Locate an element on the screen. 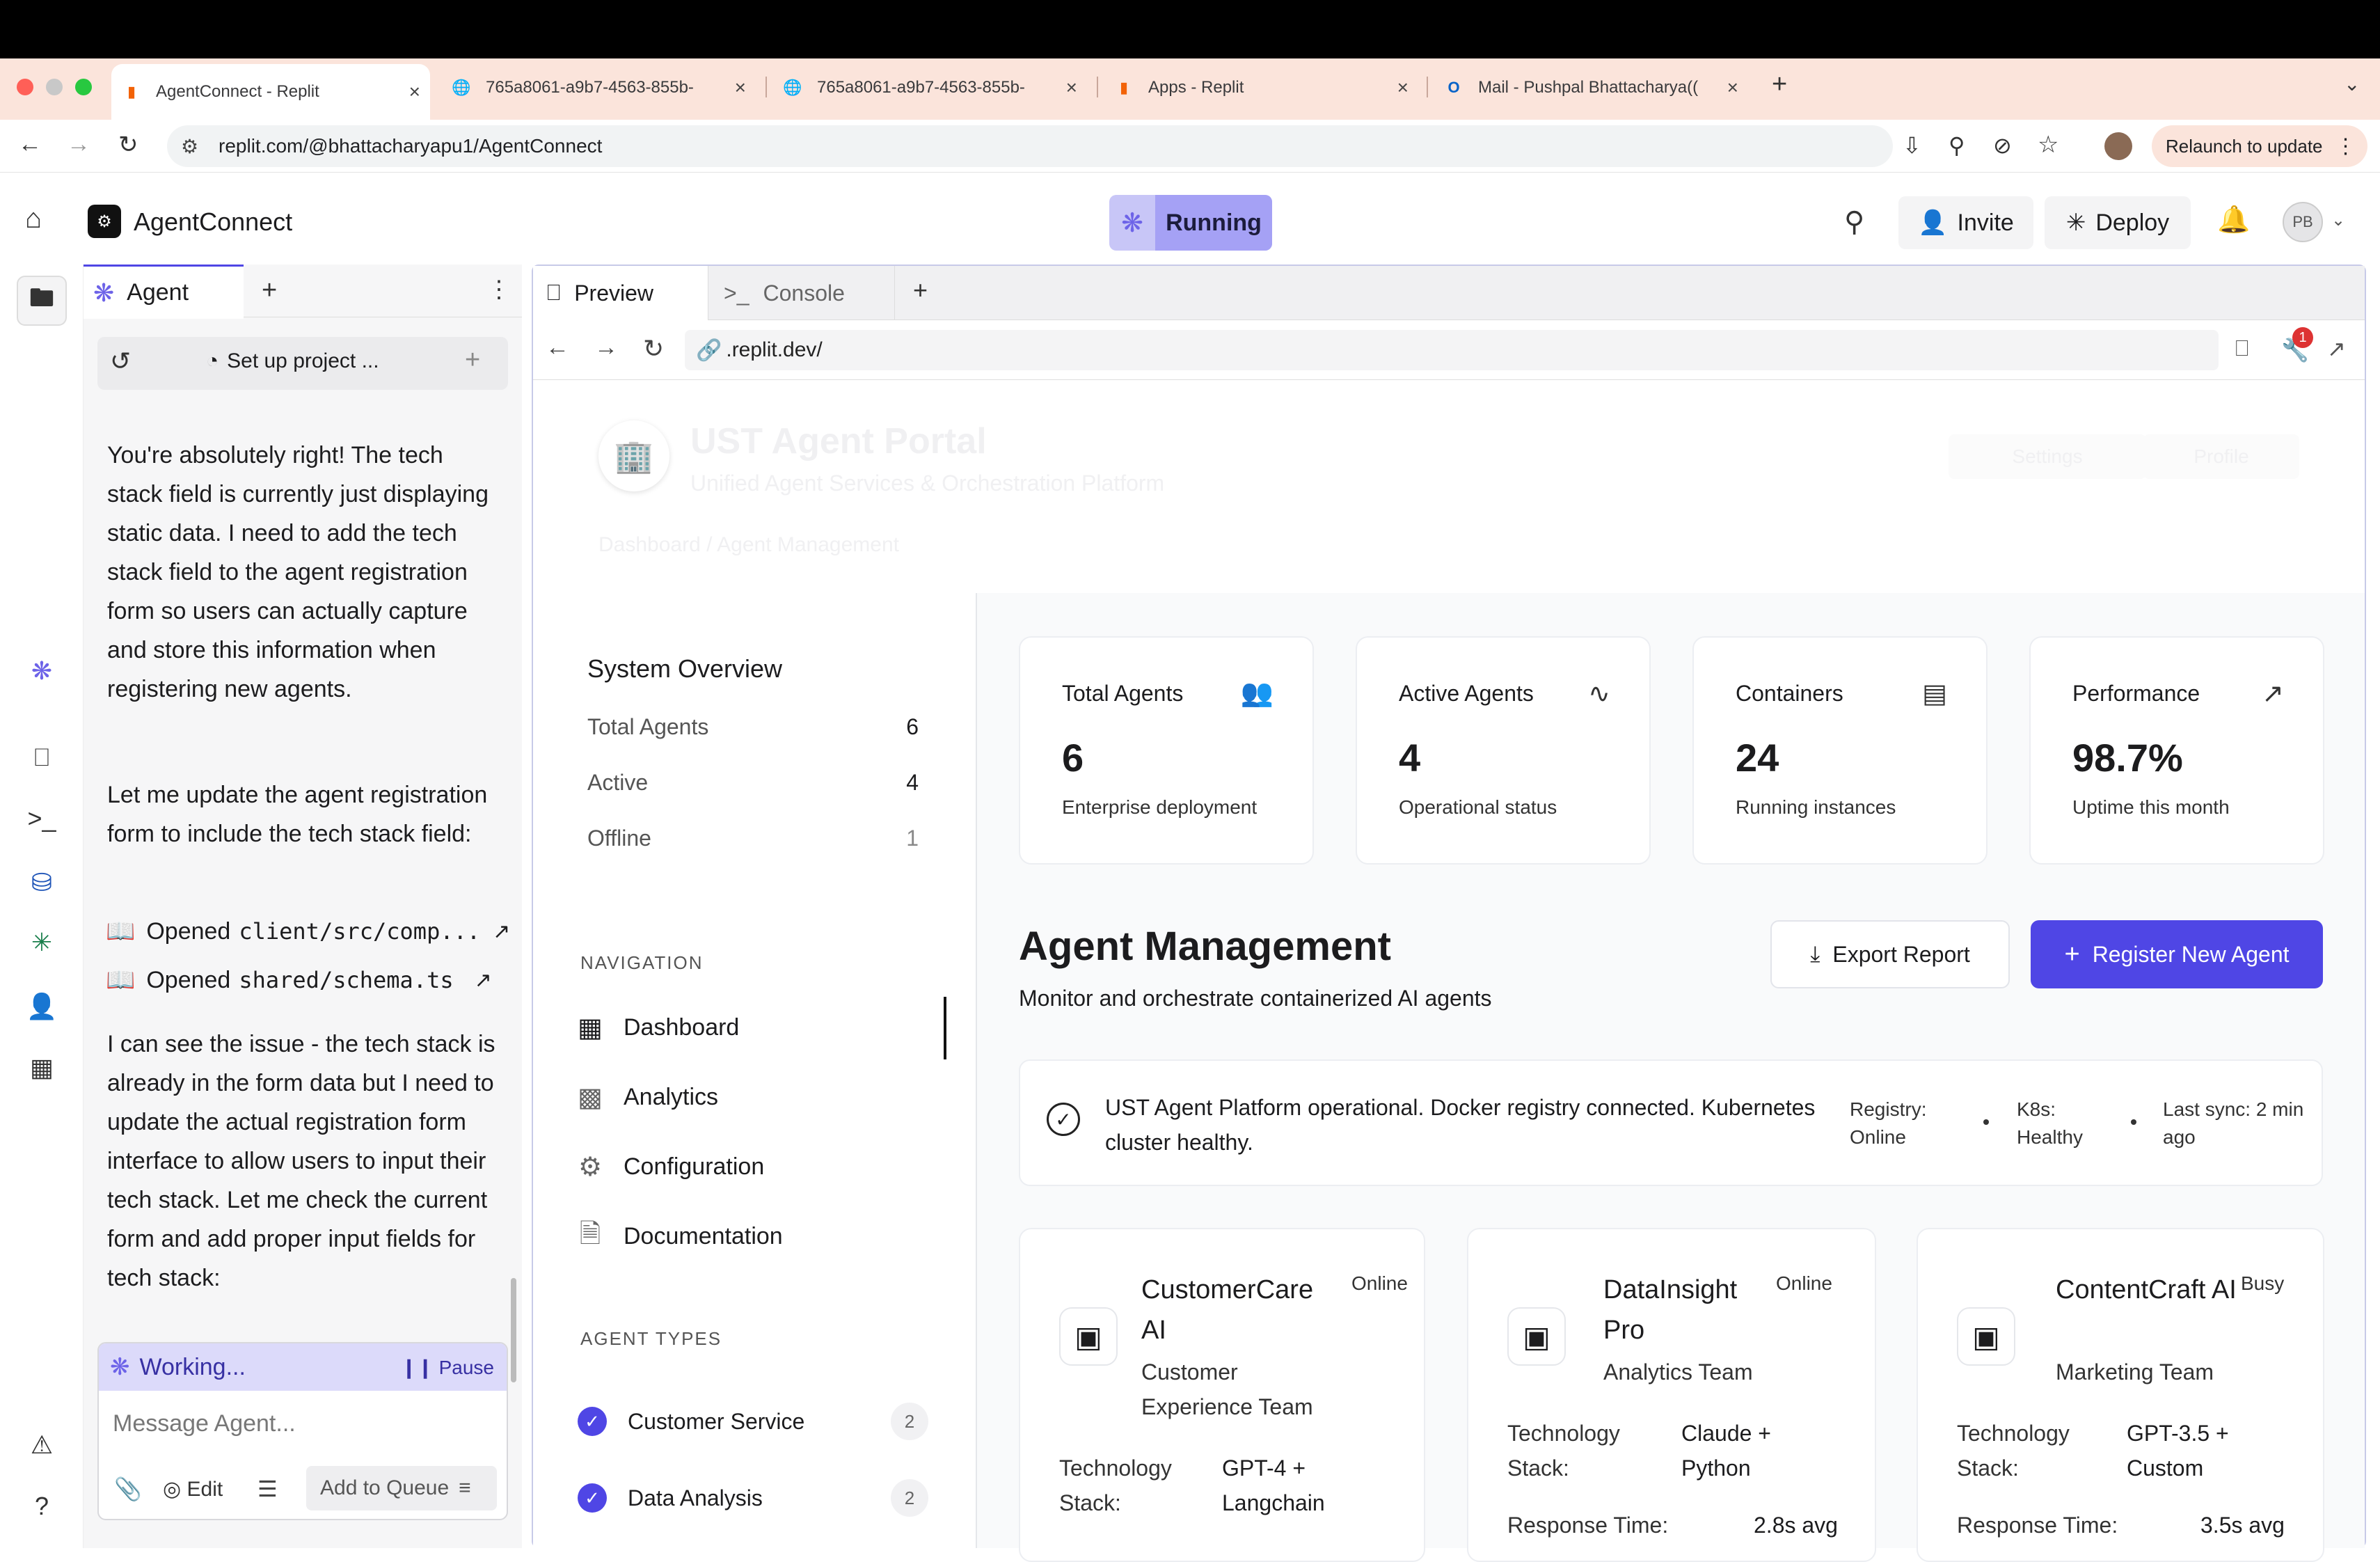 The width and height of the screenshot is (2380, 1562). profile-button: Profile is located at coordinates (2221, 456).